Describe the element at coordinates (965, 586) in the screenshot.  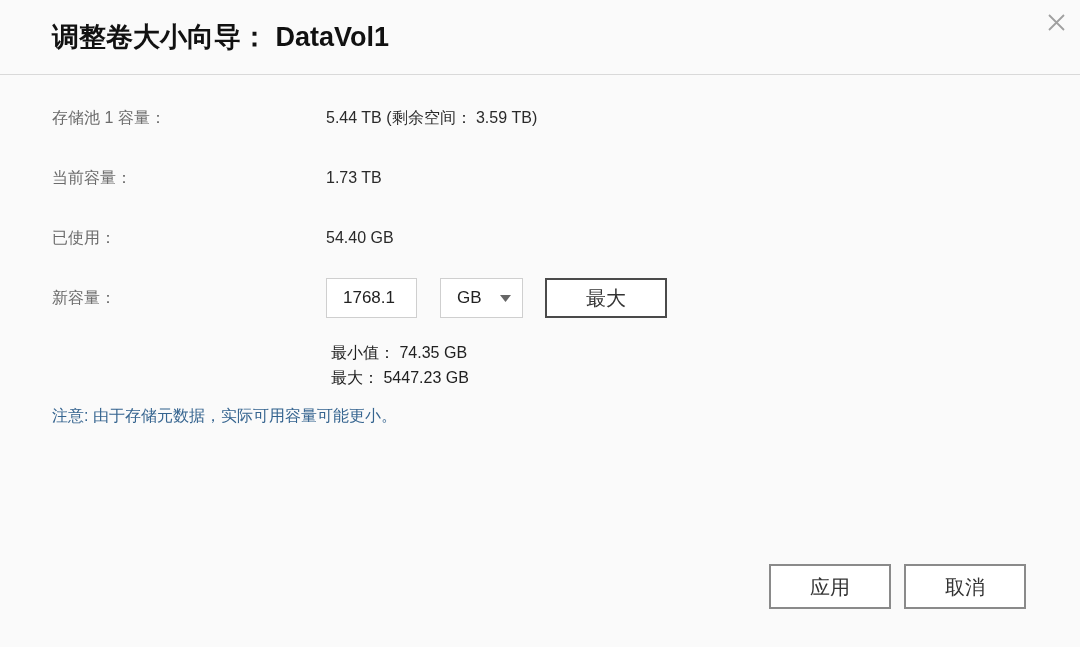
I see `cancel-button: 取消` at that location.